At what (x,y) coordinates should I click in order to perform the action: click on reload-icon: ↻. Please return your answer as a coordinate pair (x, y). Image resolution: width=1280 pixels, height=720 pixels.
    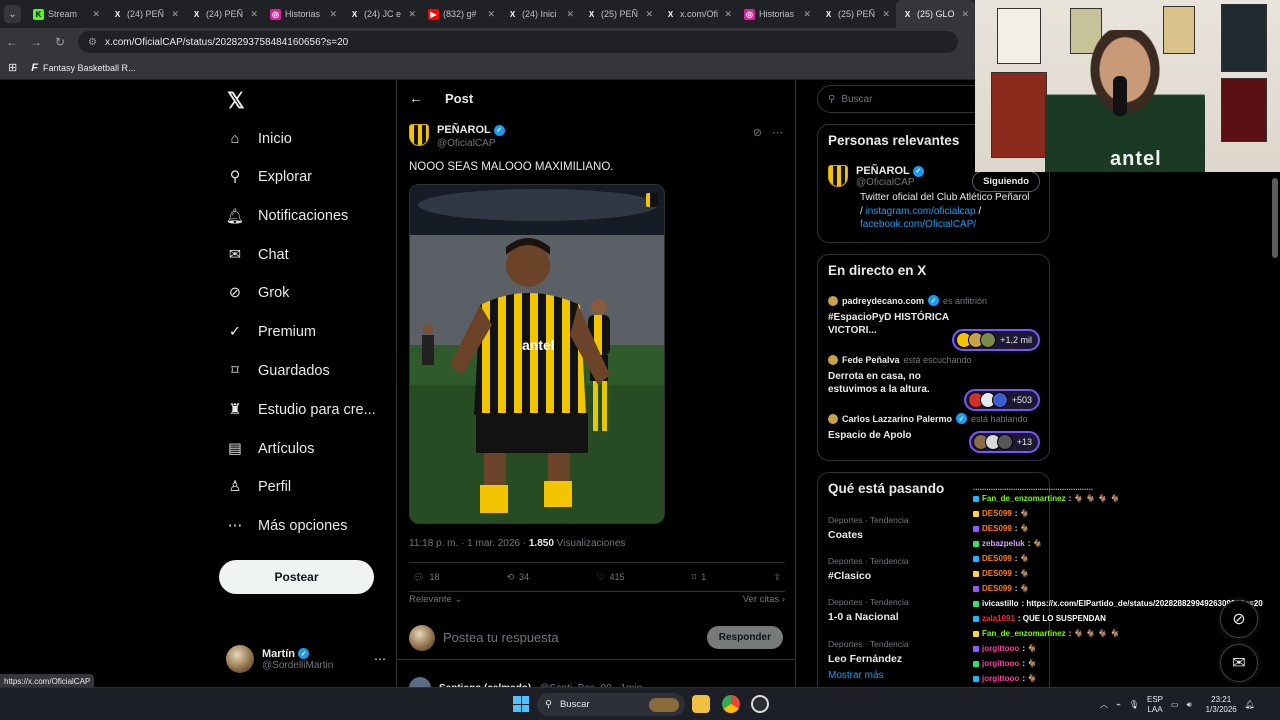
    Looking at the image, I should click on (60, 42).